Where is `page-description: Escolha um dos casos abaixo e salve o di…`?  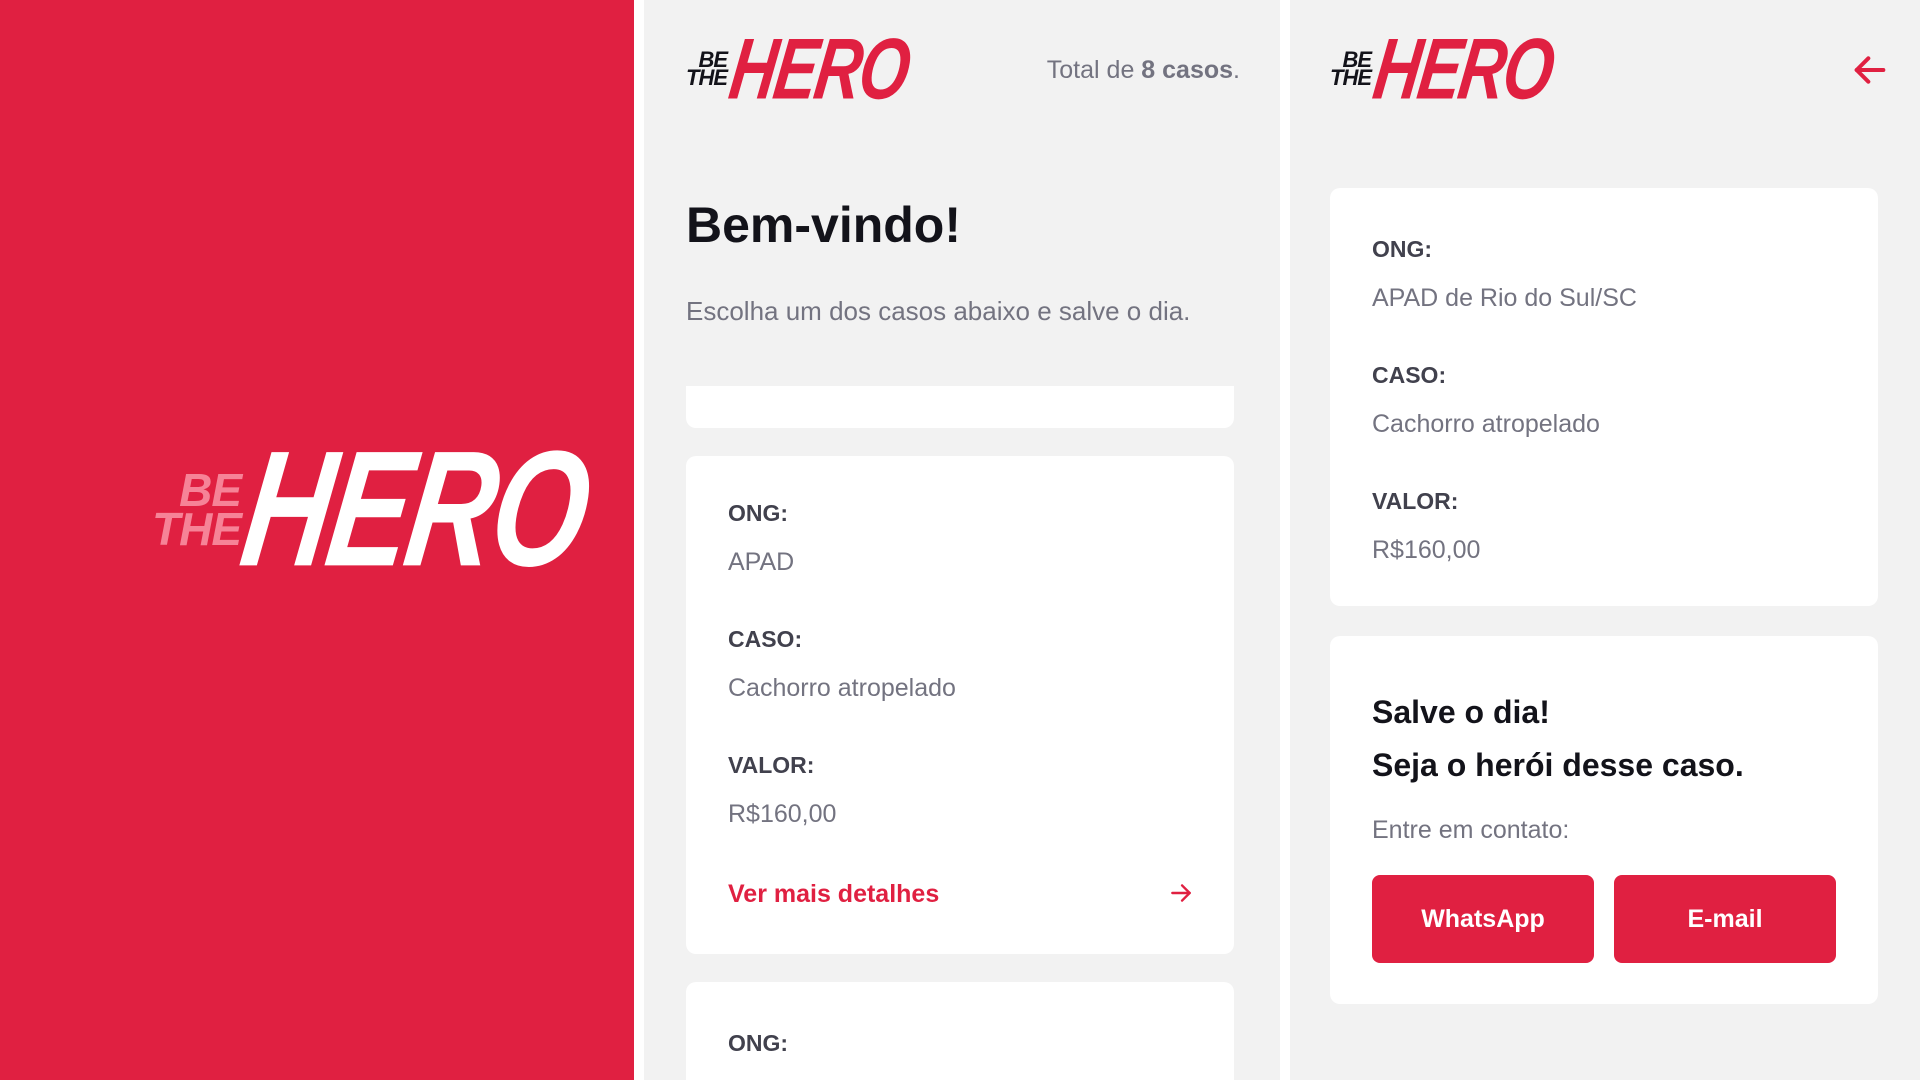
page-description: Escolha um dos casos abaixo e salve o di… is located at coordinates (938, 311).